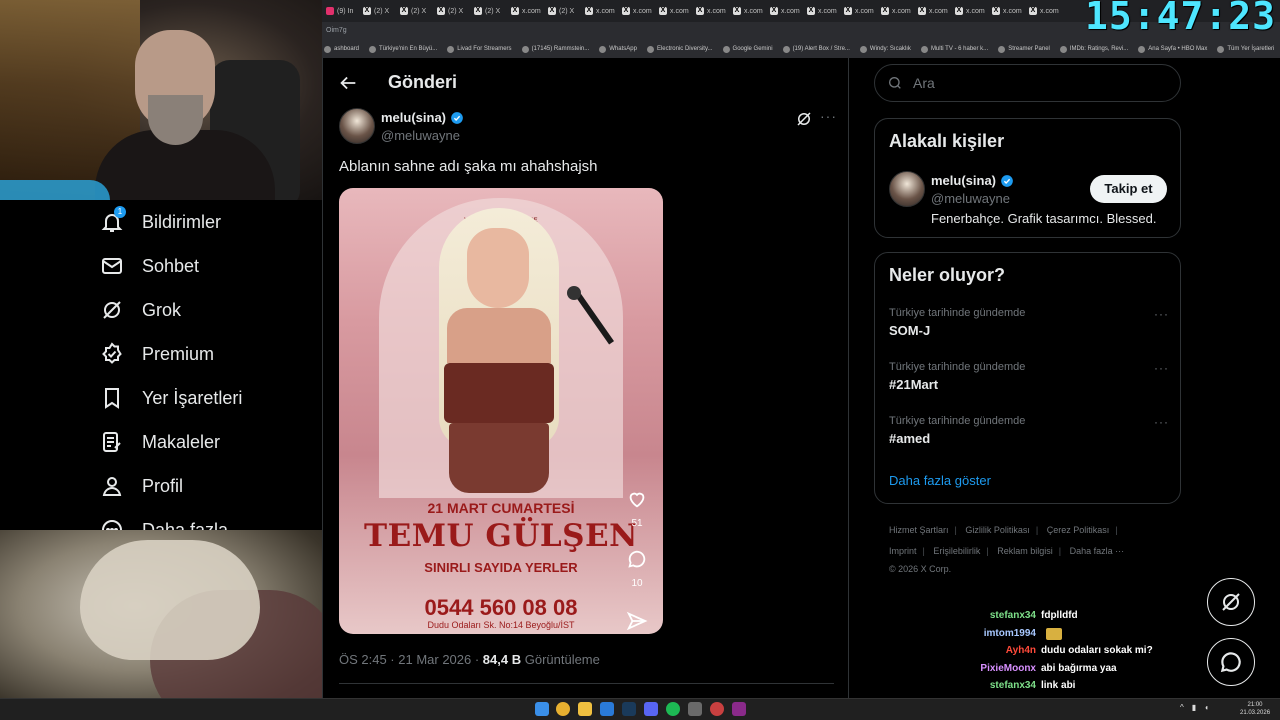 The width and height of the screenshot is (1280, 720). Describe the element at coordinates (907, 189) in the screenshot. I see `related-avatar` at that location.